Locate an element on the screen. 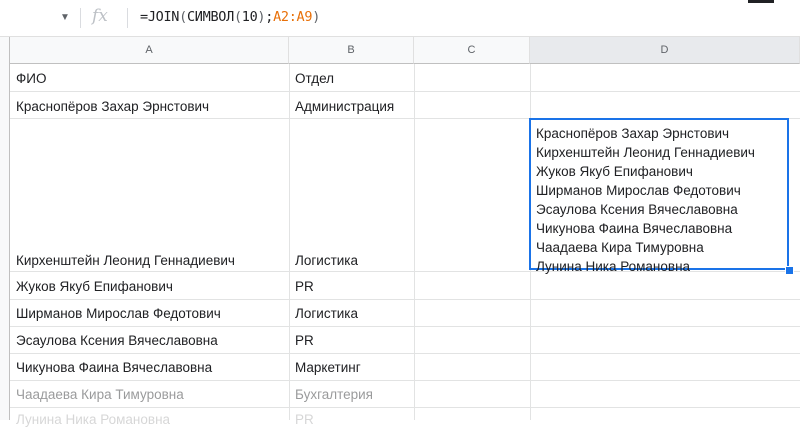 This screenshot has width=800, height=428. cell-a3: Кирхенштейн Леонид Геннадиевич is located at coordinates (125, 261).